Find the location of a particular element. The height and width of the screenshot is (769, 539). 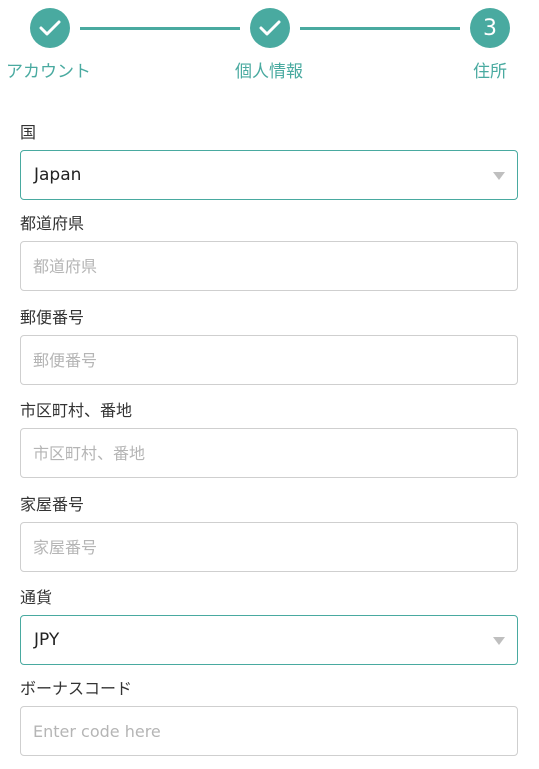

step-3-number: 3 is located at coordinates (490, 28).